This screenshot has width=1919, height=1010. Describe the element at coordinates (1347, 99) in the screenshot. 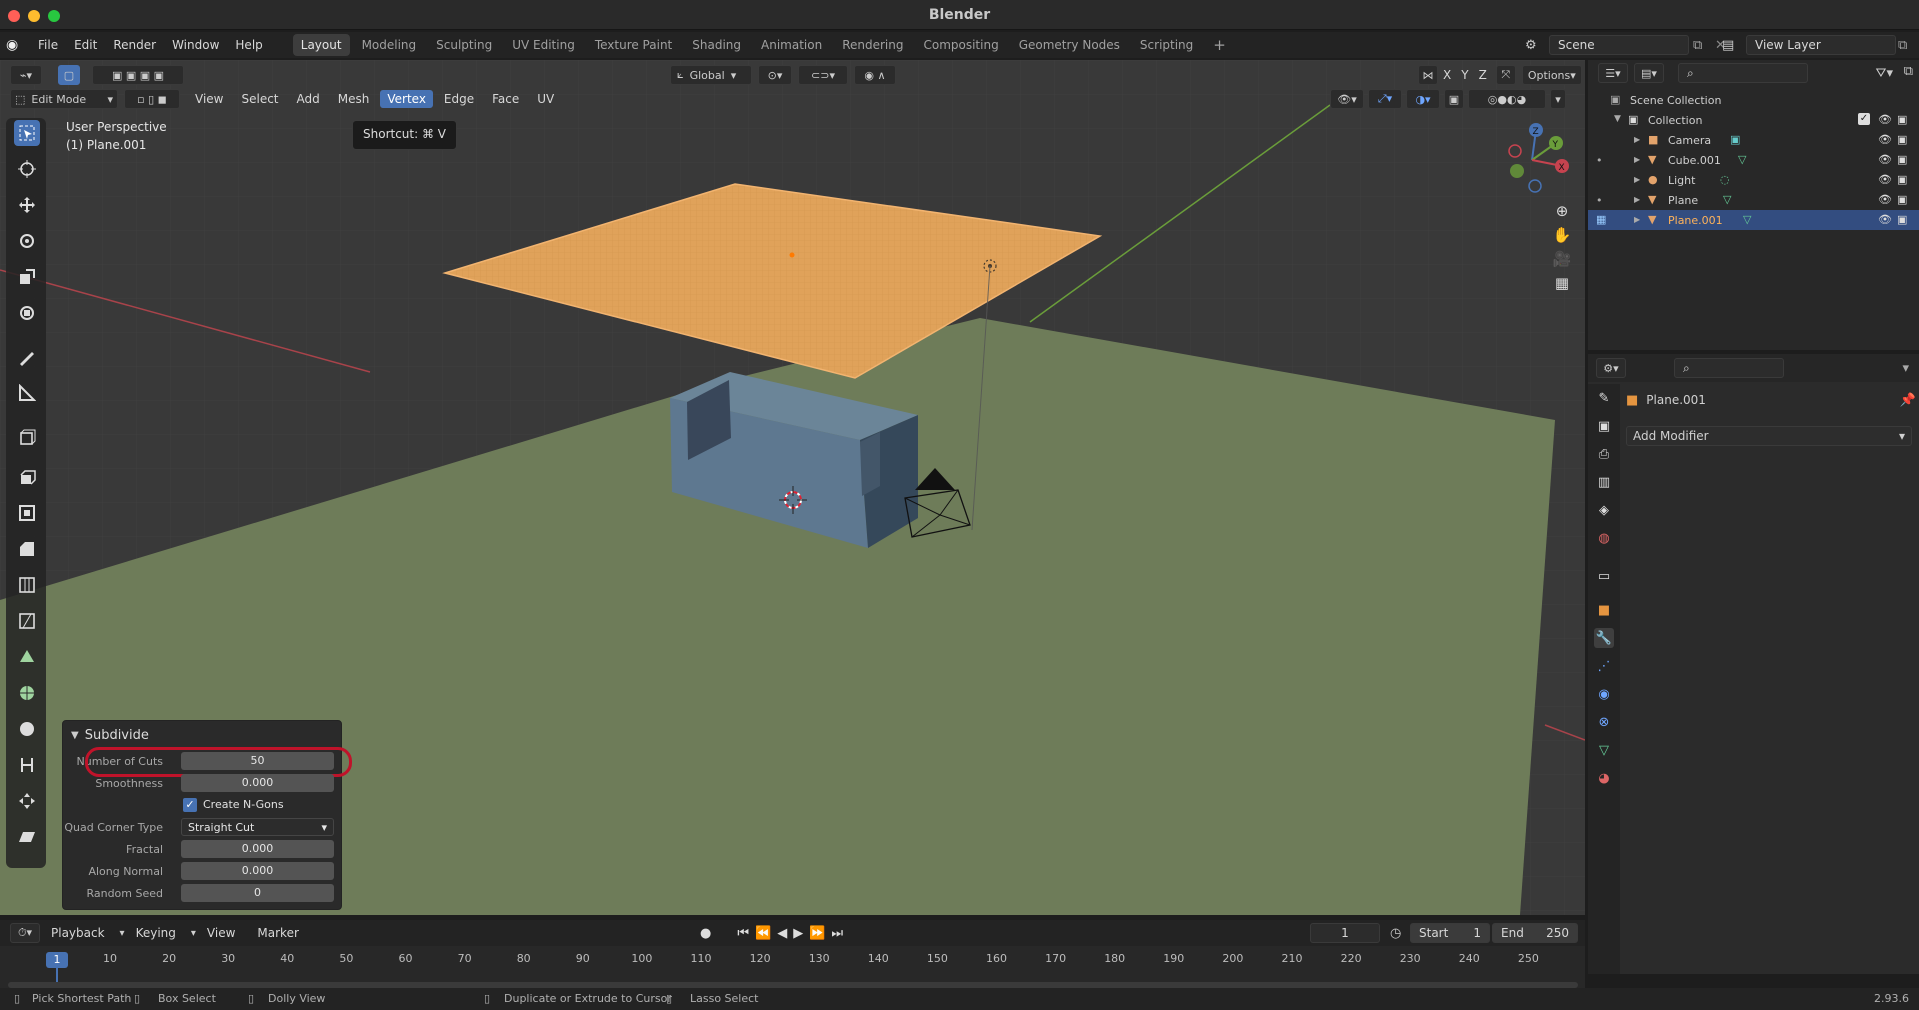

I see `visibility-icon: 👁▾` at that location.